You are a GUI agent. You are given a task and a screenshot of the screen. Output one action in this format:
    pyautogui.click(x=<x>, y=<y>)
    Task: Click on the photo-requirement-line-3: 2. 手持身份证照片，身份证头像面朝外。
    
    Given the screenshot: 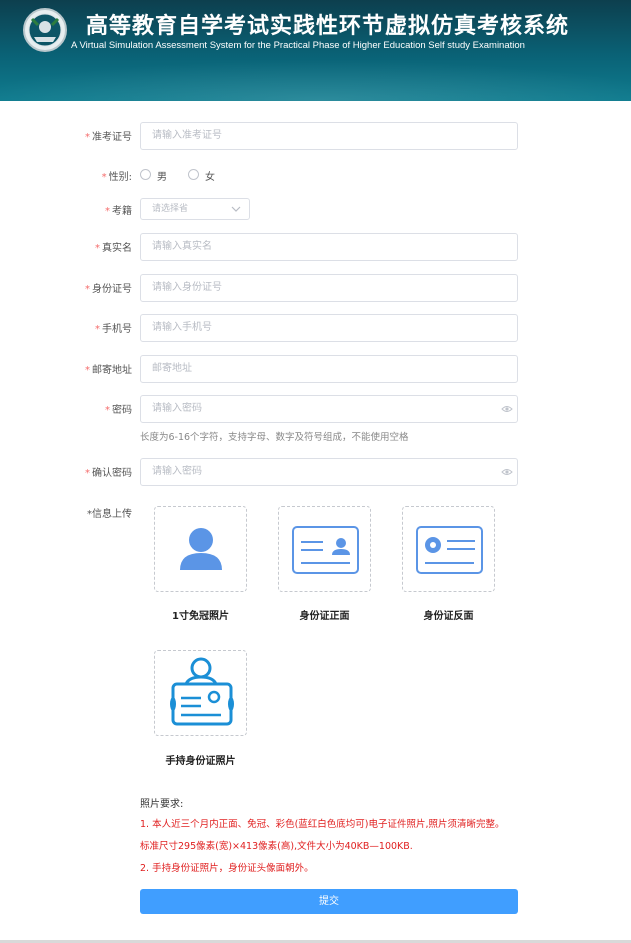 What is the action you would take?
    pyautogui.click(x=227, y=868)
    